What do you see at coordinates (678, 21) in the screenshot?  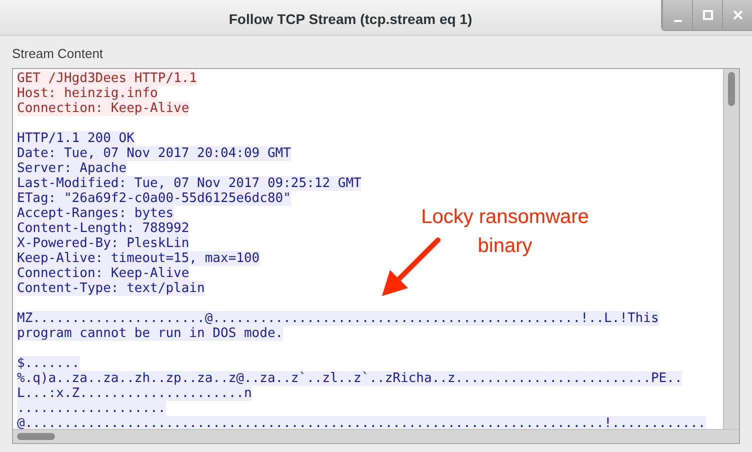 I see `minimize-icon` at bounding box center [678, 21].